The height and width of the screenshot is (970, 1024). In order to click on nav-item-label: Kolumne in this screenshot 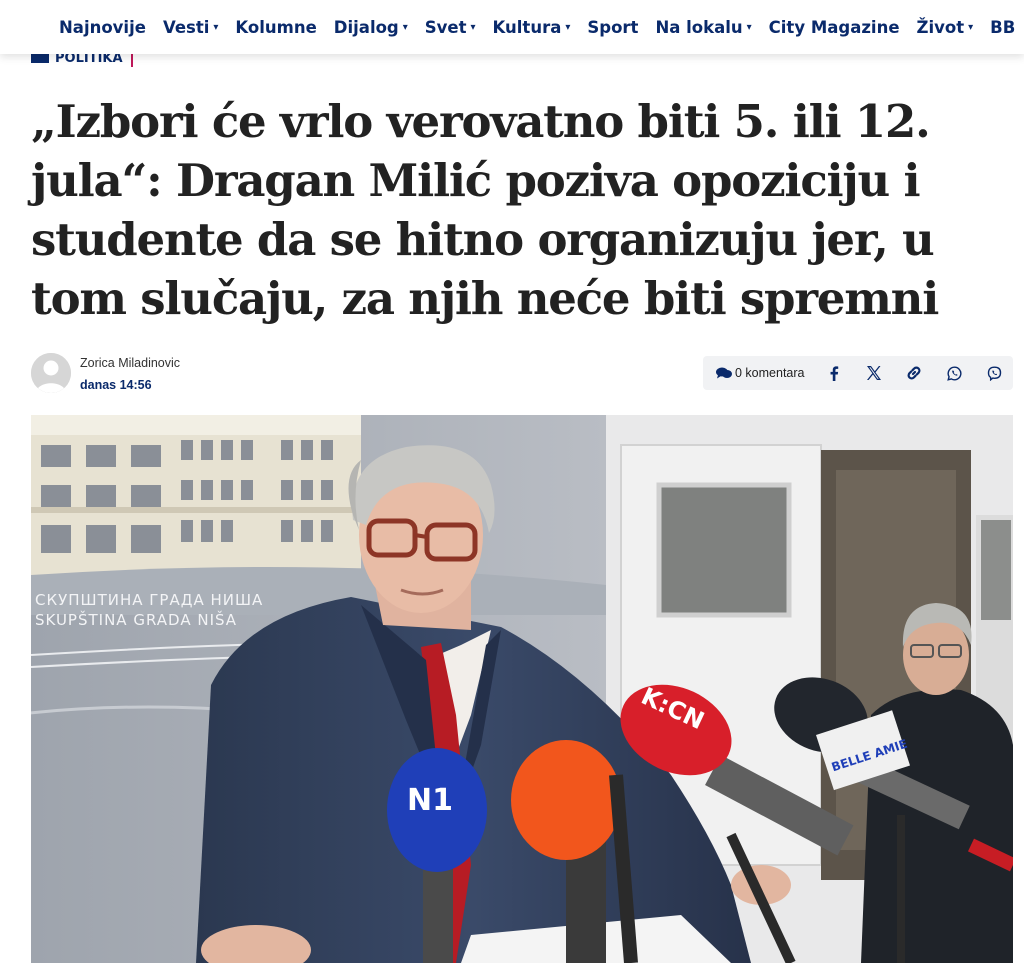, I will do `click(276, 27)`.